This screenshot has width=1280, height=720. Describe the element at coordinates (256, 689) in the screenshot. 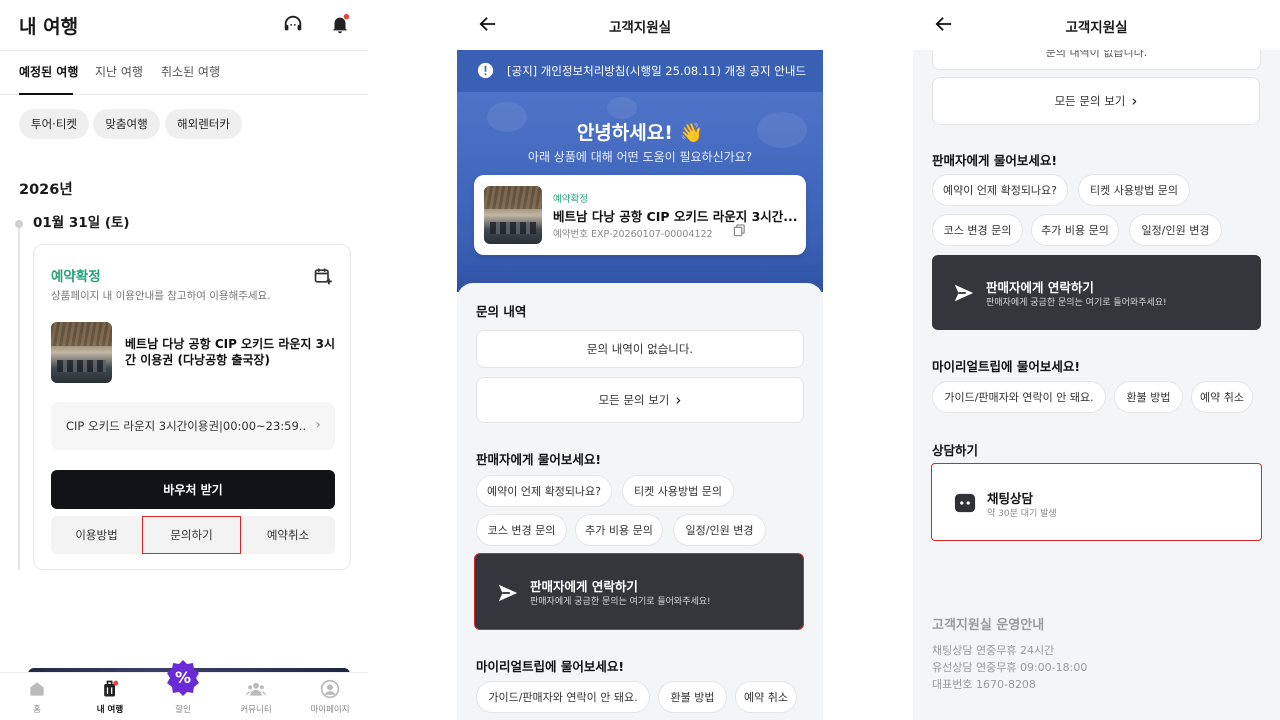

I see `community-icon` at that location.